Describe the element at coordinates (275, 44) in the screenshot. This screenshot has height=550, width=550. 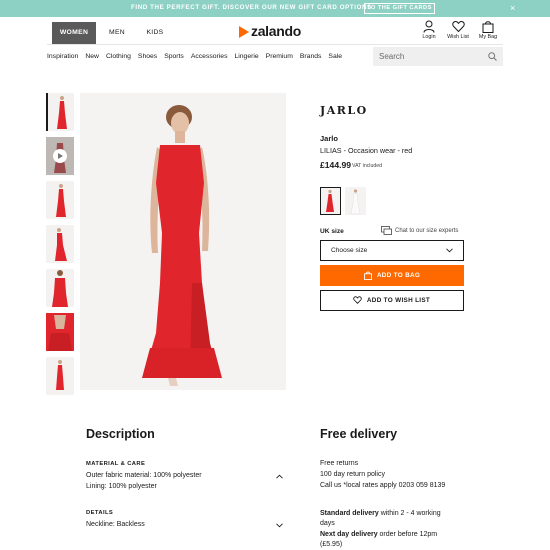
I see `header-divider` at that location.